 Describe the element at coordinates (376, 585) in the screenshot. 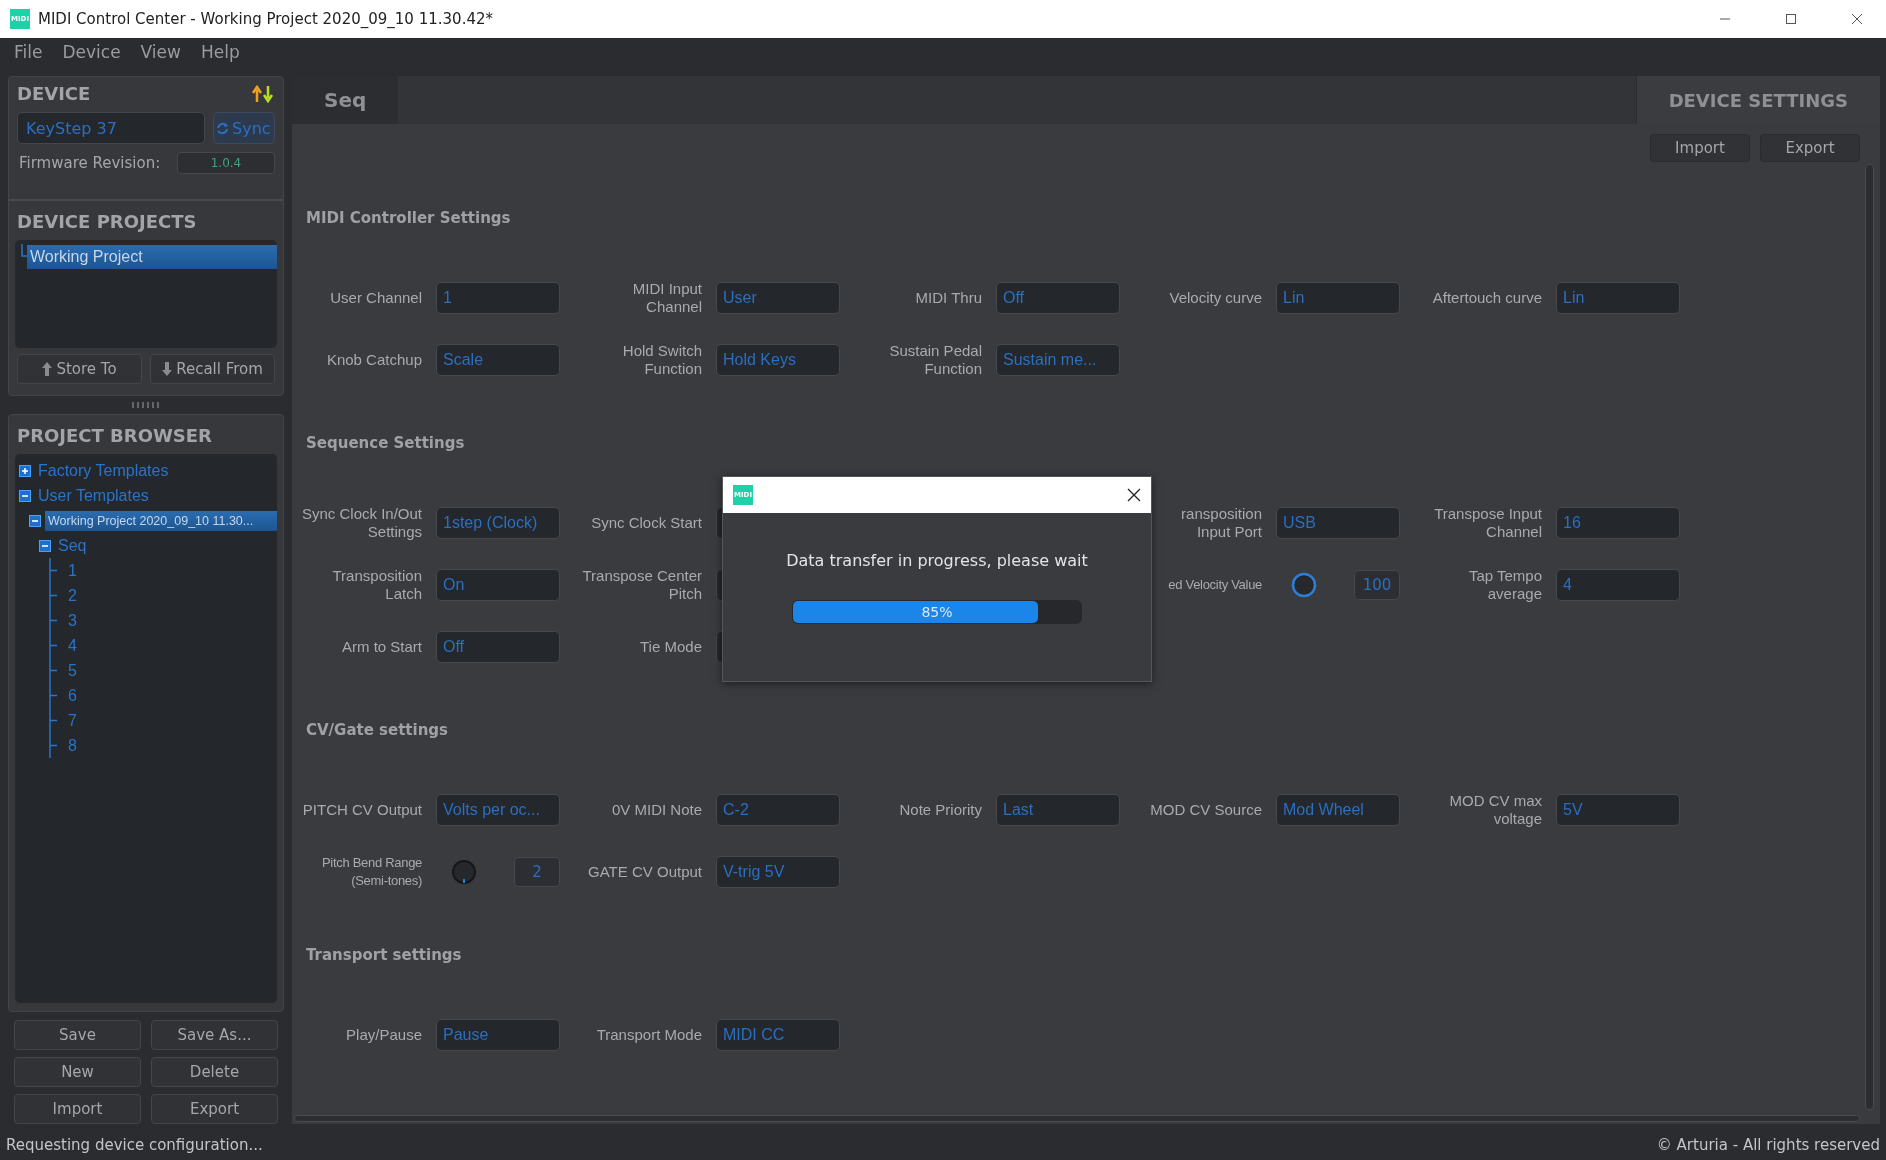

I see `setting-label: Transposition Latch` at that location.